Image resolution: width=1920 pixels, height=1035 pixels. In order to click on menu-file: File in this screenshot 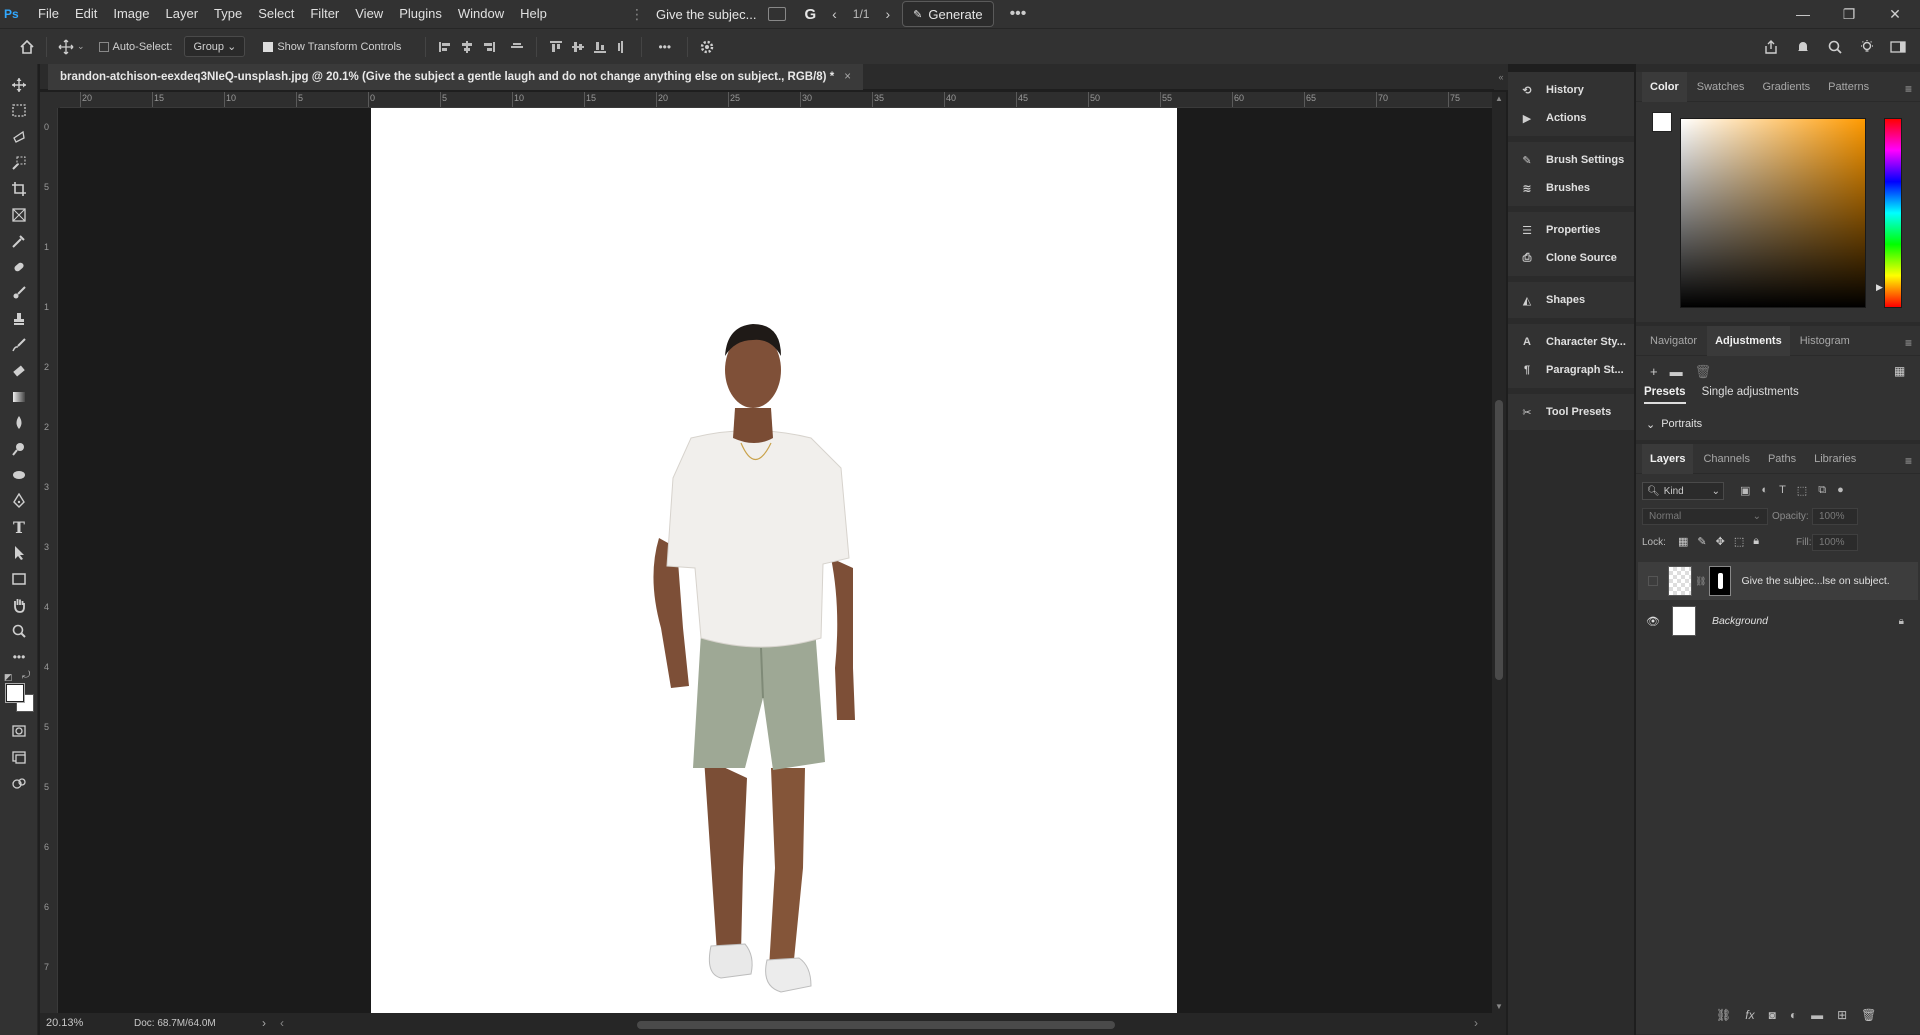, I will do `click(48, 14)`.